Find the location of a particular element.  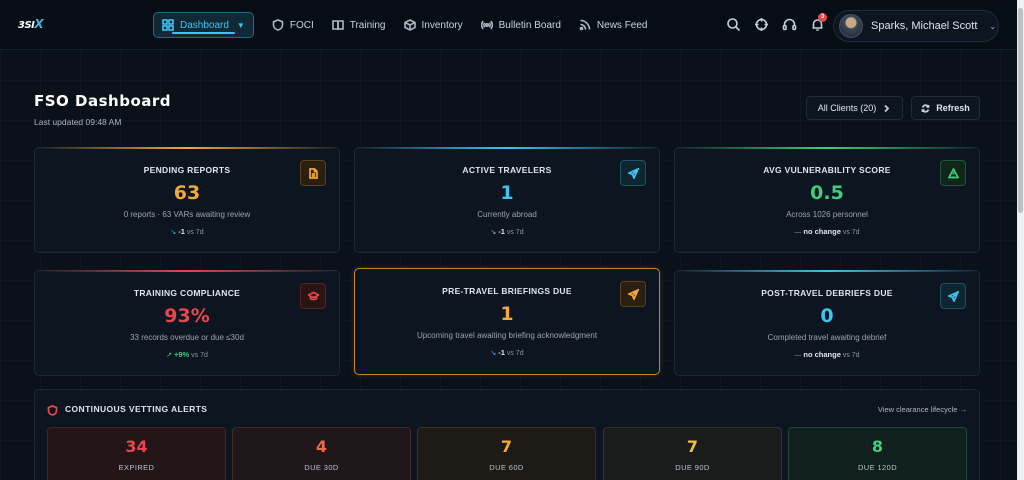

crosshair-icon is located at coordinates (761, 24).